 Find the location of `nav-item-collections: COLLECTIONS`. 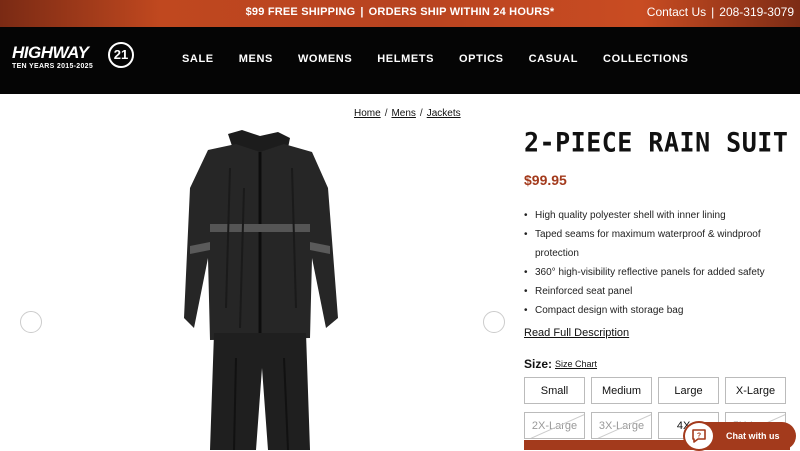

nav-item-collections: COLLECTIONS is located at coordinates (645, 59).